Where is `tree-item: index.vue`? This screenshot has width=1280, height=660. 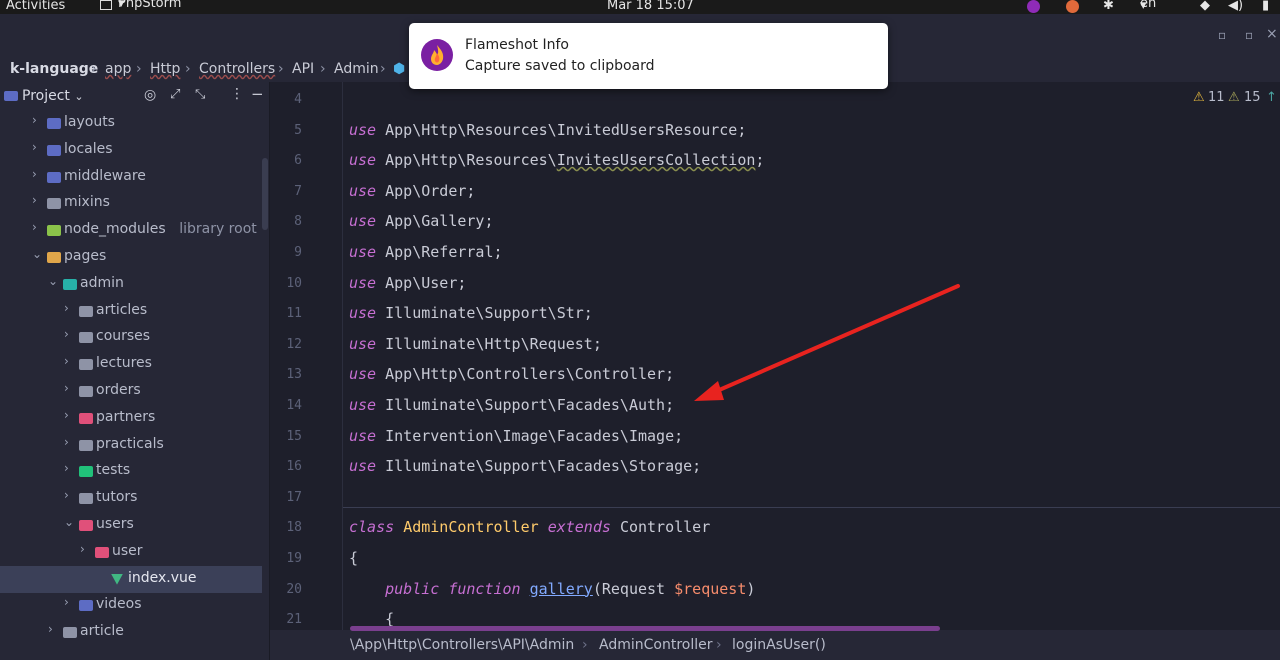
tree-item: index.vue is located at coordinates (131, 579).